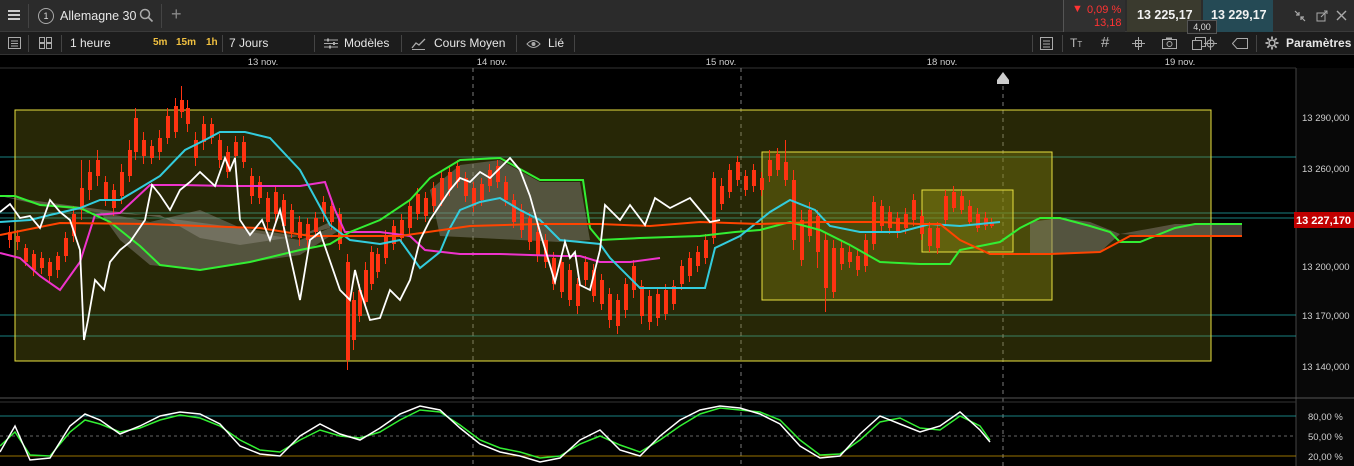 The width and height of the screenshot is (1354, 466). I want to click on link-out-icon, so click(1322, 16).